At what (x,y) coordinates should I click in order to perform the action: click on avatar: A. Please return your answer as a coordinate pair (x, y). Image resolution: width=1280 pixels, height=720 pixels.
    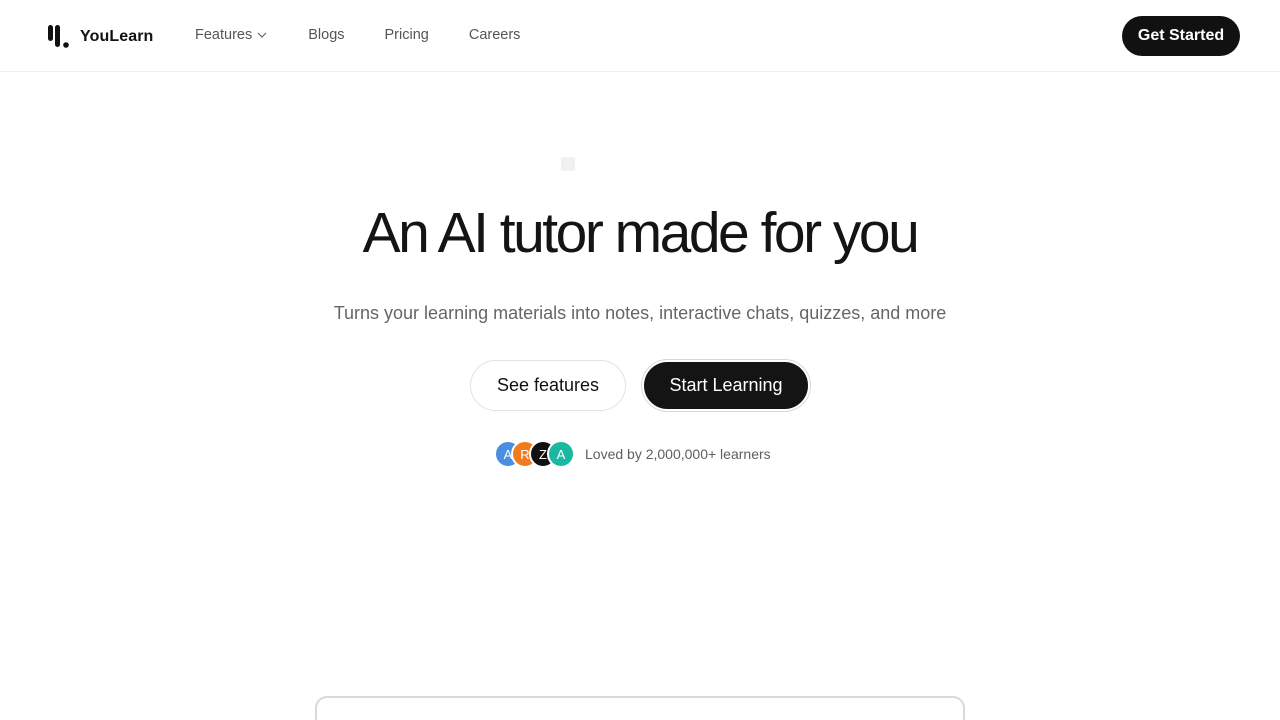
    Looking at the image, I should click on (561, 454).